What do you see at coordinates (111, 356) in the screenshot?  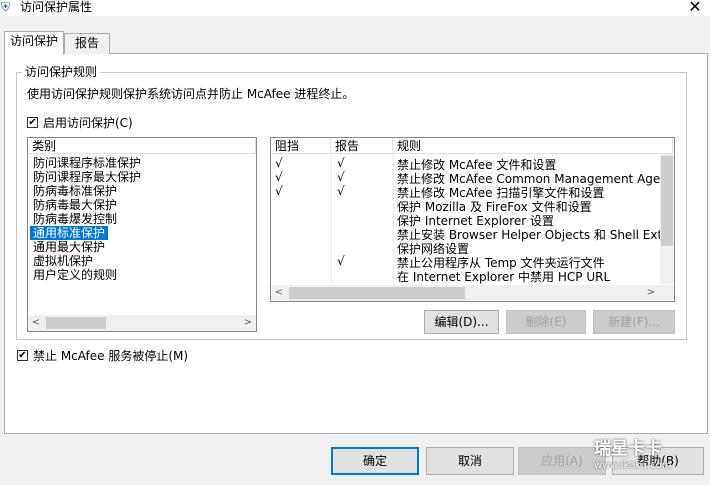 I see `stop-service-label: 禁止 McAfee 服务被停止(M)` at bounding box center [111, 356].